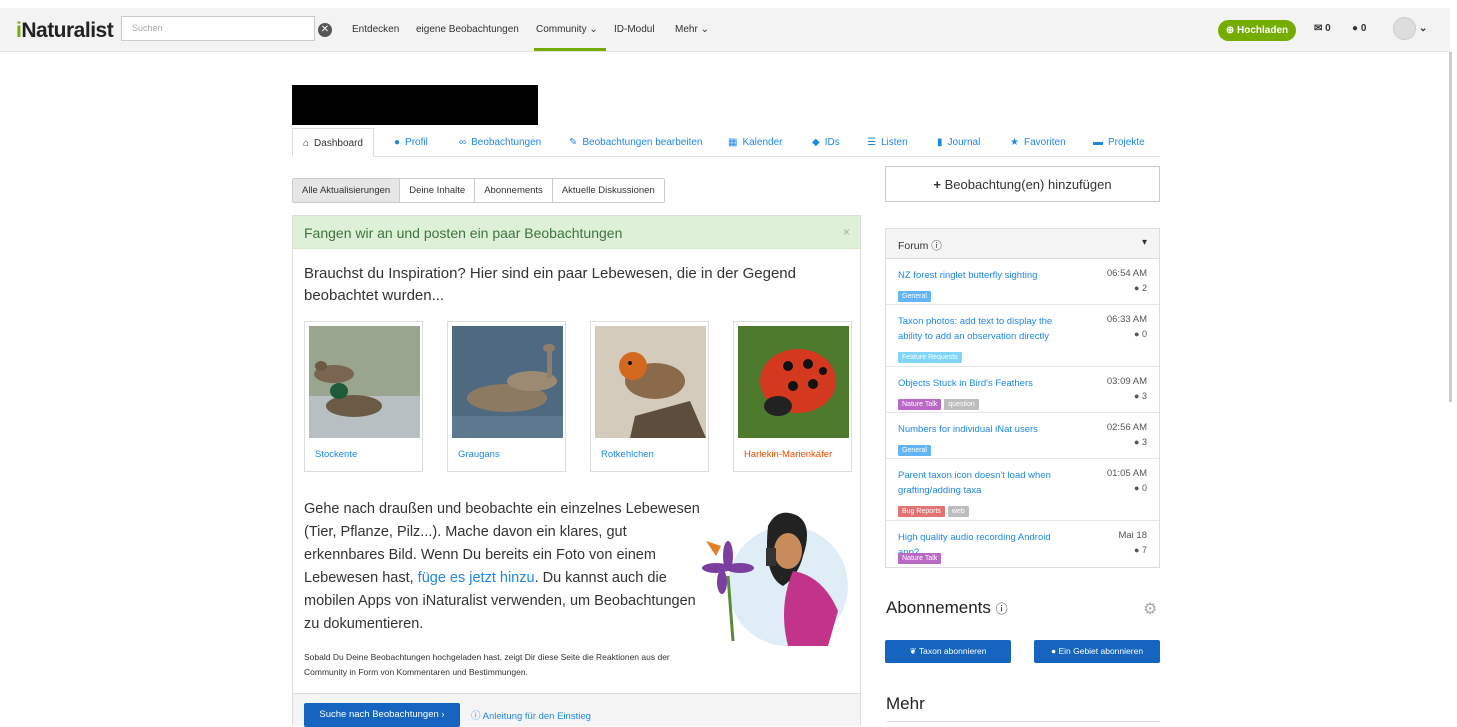 This screenshot has height=727, width=1457. I want to click on forum-item-time: 06:54 AM, so click(1126, 273).